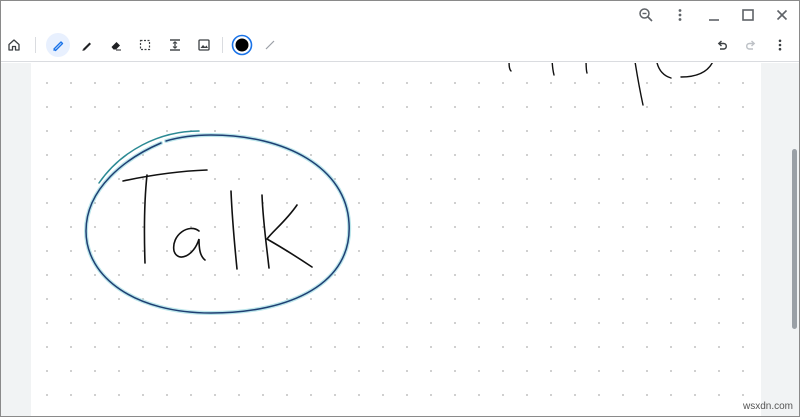 The height and width of the screenshot is (417, 800). I want to click on maximize-icon, so click(748, 14).